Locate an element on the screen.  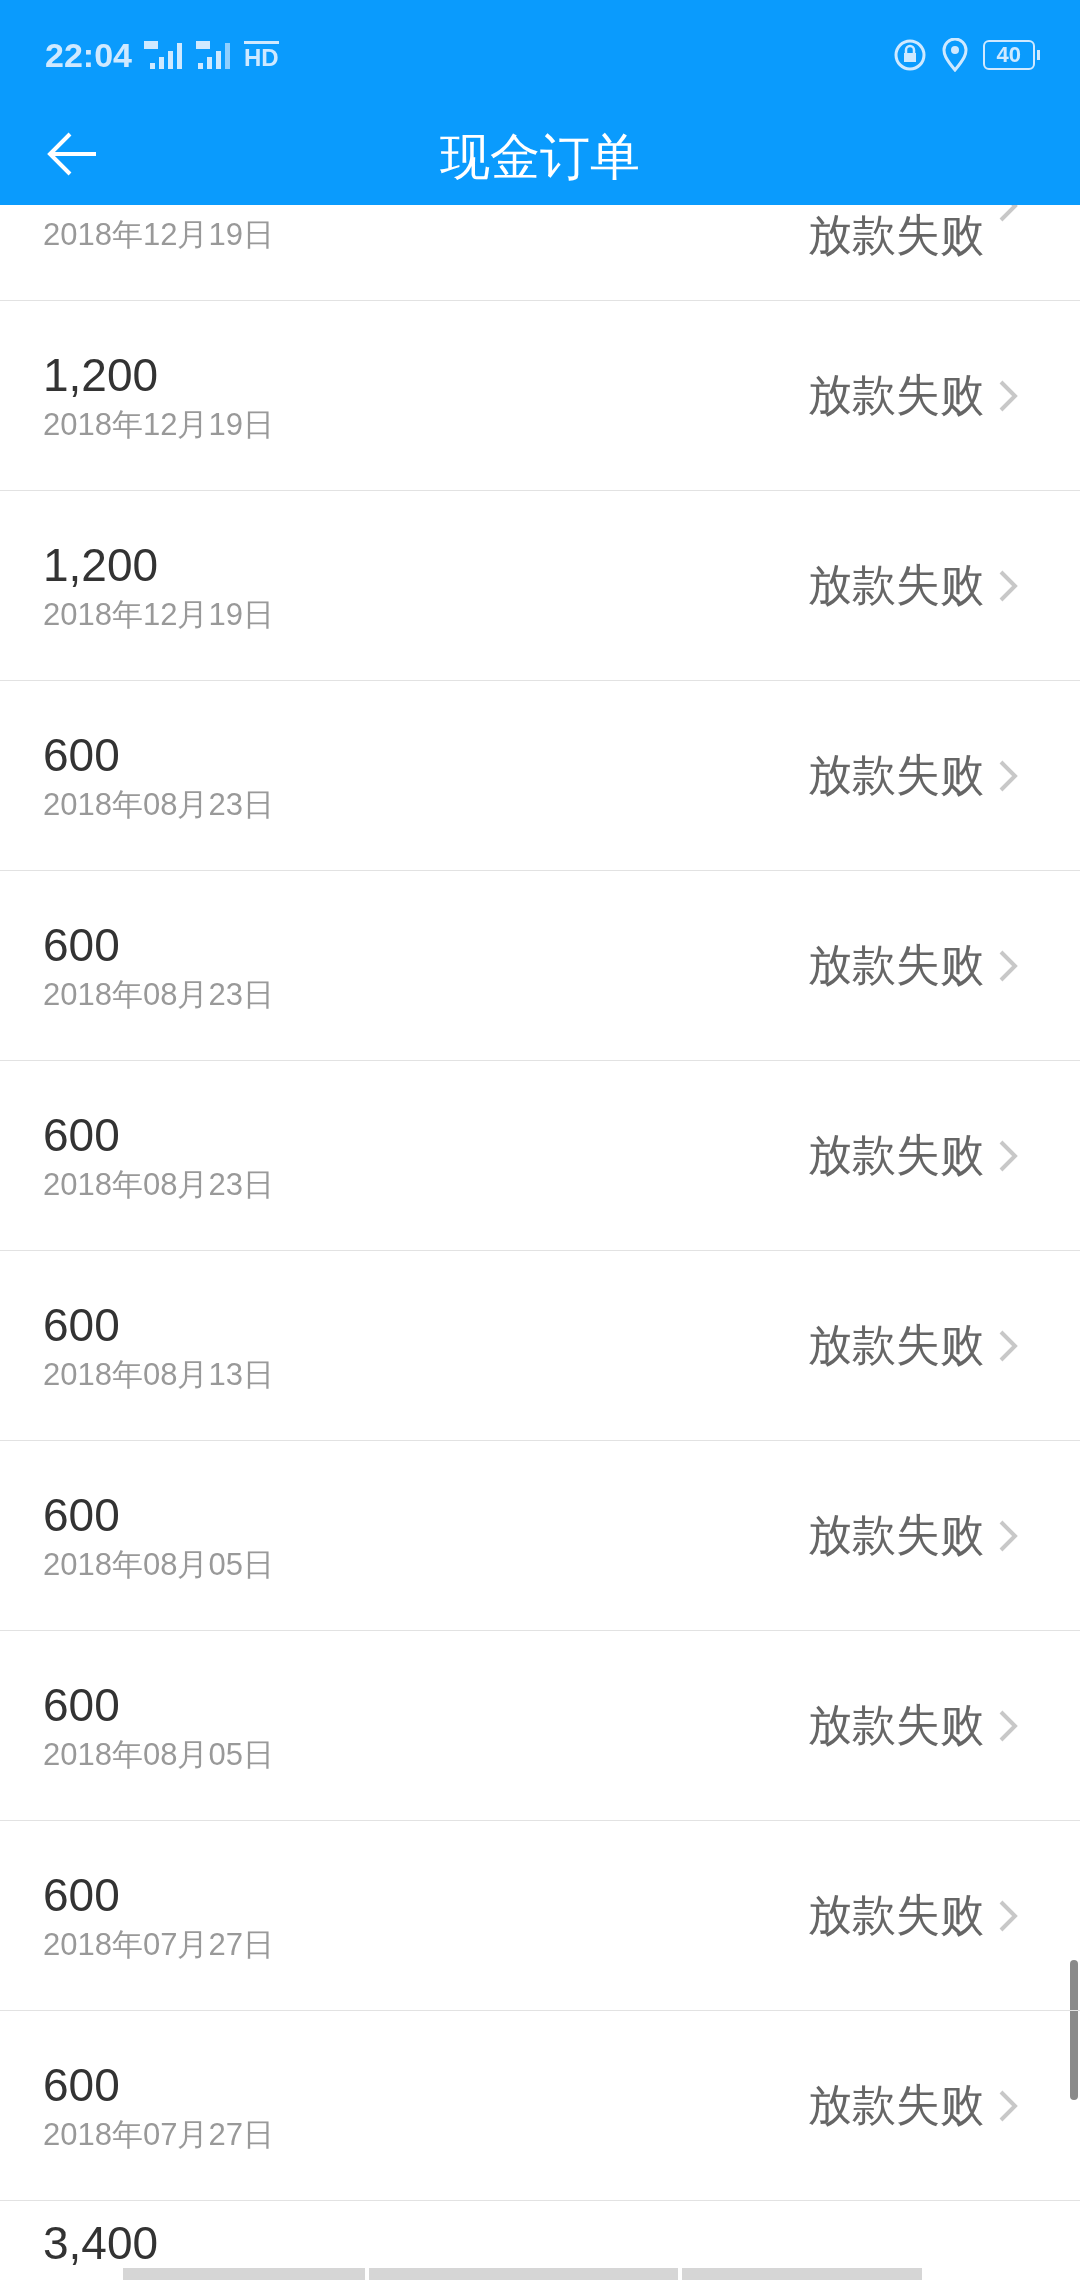
status-time: 22:04 is located at coordinates (88, 55).